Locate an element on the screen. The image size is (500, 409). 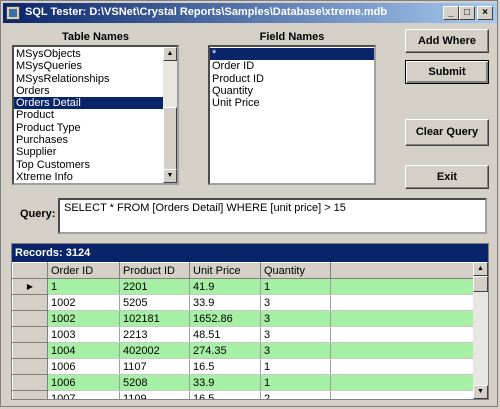
grid-scroll-thumb is located at coordinates (480, 284).